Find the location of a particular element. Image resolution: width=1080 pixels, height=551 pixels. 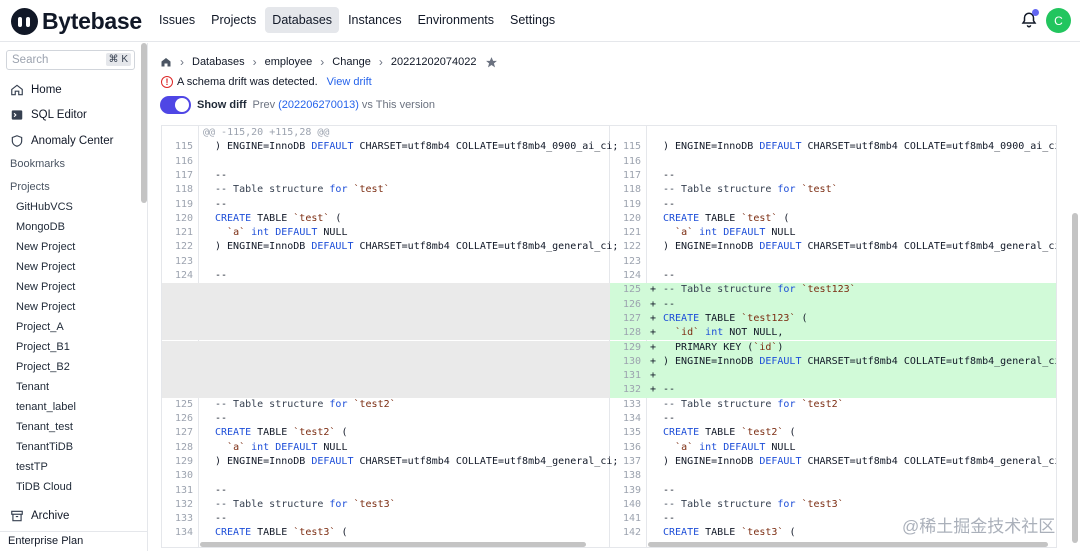

line-number: 130 is located at coordinates (631, 361).